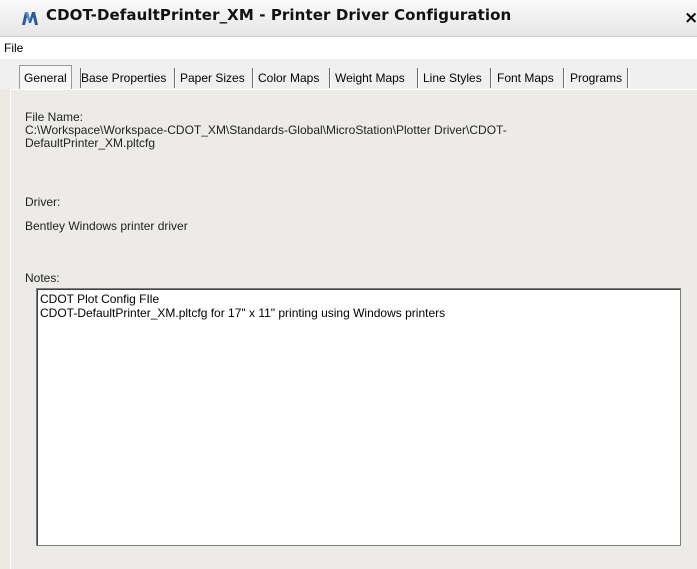  Describe the element at coordinates (30, 18) in the screenshot. I see `microstation-icon` at that location.